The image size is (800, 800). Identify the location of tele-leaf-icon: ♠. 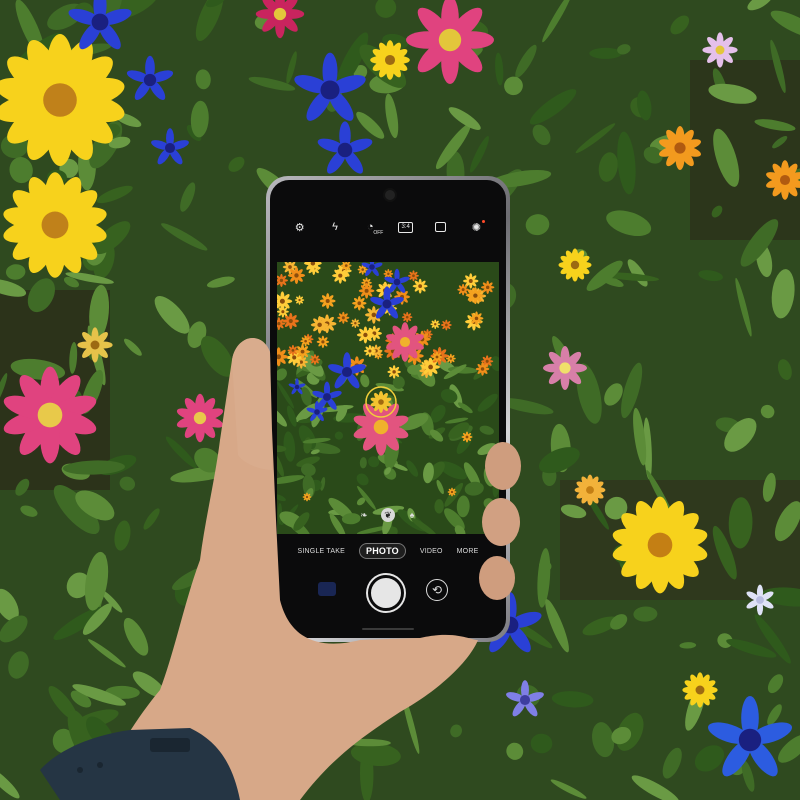
(412, 515).